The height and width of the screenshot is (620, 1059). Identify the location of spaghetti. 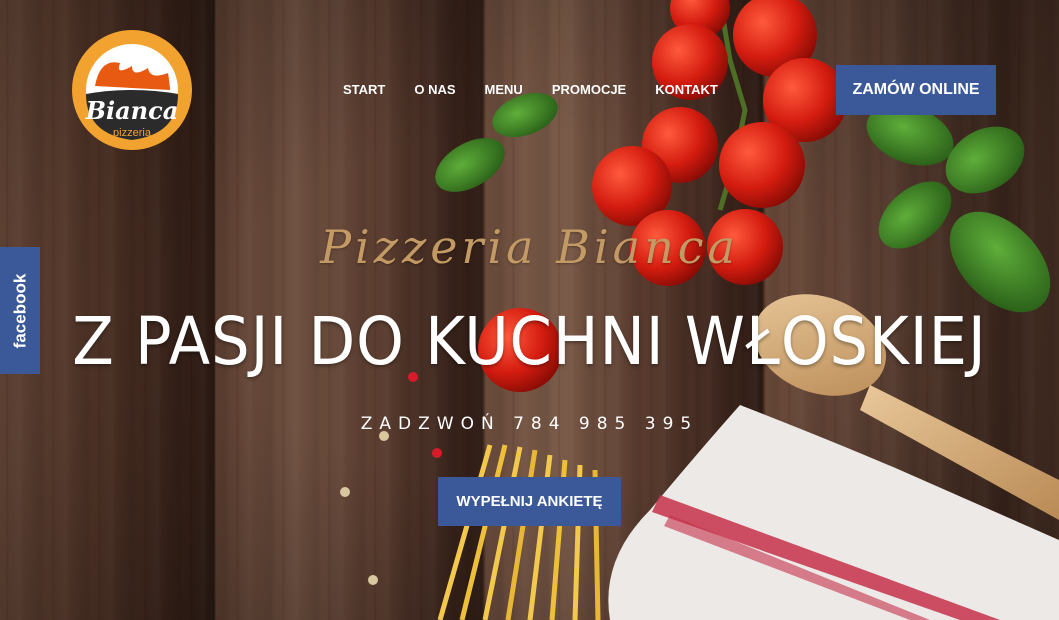
(519, 532).